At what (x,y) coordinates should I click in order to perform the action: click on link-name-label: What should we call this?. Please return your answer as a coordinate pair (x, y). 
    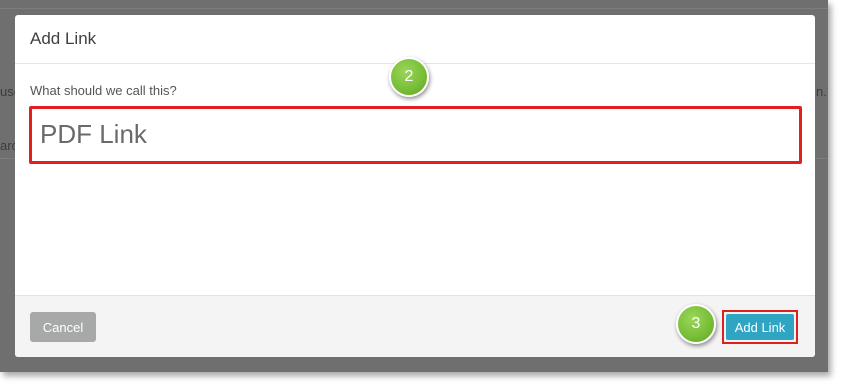
    Looking at the image, I should click on (103, 90).